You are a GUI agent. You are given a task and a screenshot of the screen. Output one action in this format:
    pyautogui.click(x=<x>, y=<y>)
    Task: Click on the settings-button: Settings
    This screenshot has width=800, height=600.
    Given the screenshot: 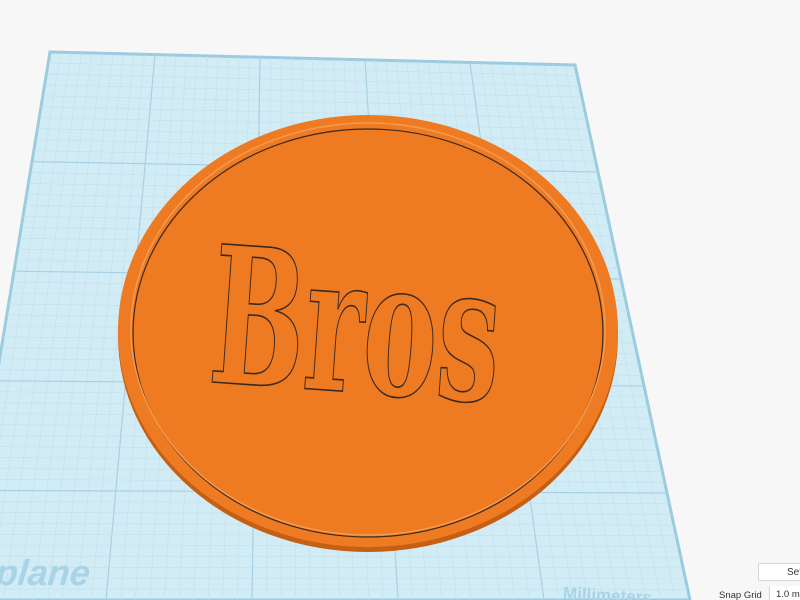 What is the action you would take?
    pyautogui.click(x=779, y=572)
    